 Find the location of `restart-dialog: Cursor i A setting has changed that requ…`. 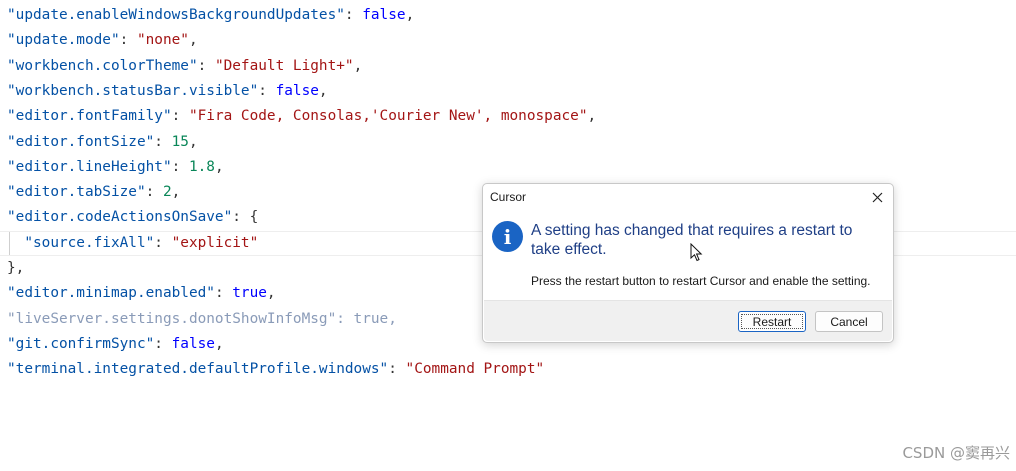

restart-dialog: Cursor i A setting has changed that requ… is located at coordinates (688, 263).